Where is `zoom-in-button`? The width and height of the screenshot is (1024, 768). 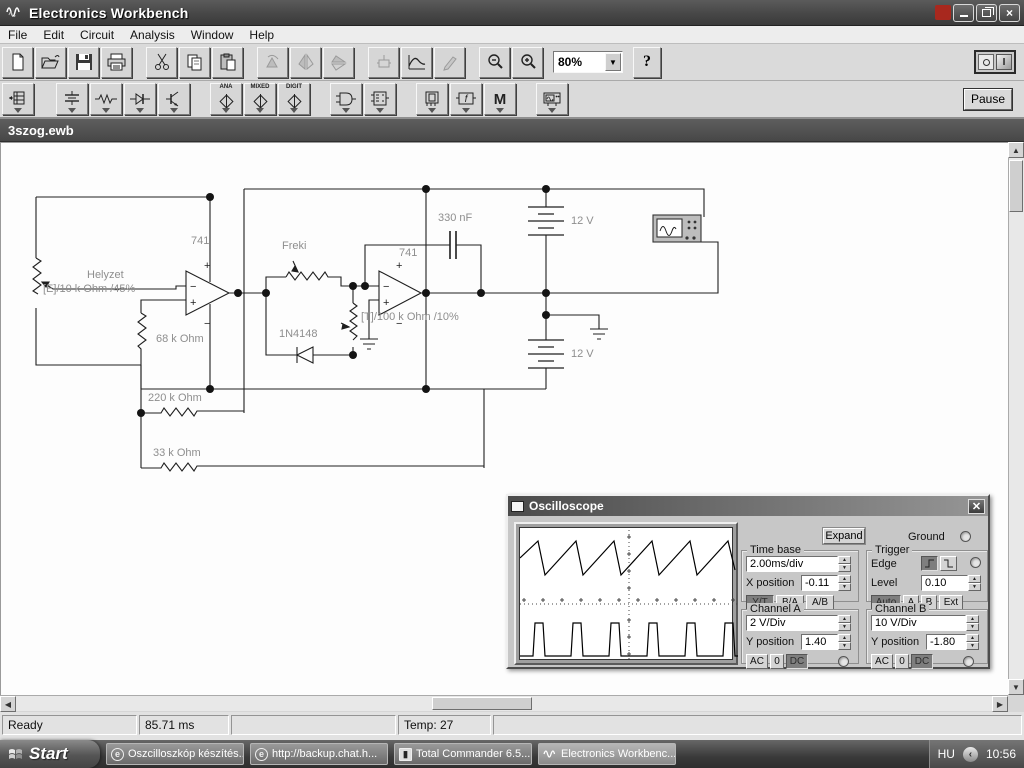
zoom-in-button is located at coordinates (527, 62).